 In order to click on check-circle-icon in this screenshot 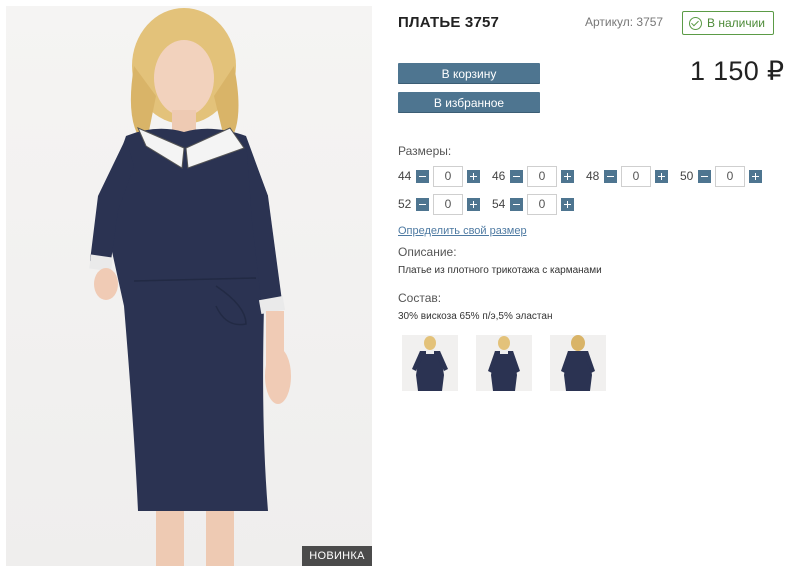, I will do `click(695, 23)`.